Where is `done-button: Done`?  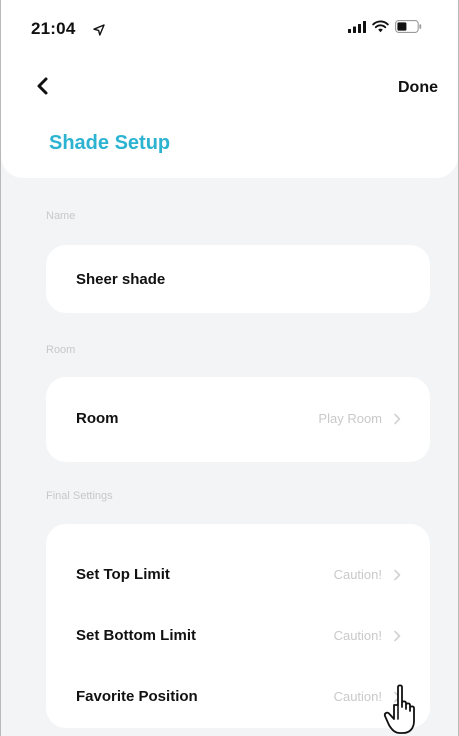 done-button: Done is located at coordinates (418, 88).